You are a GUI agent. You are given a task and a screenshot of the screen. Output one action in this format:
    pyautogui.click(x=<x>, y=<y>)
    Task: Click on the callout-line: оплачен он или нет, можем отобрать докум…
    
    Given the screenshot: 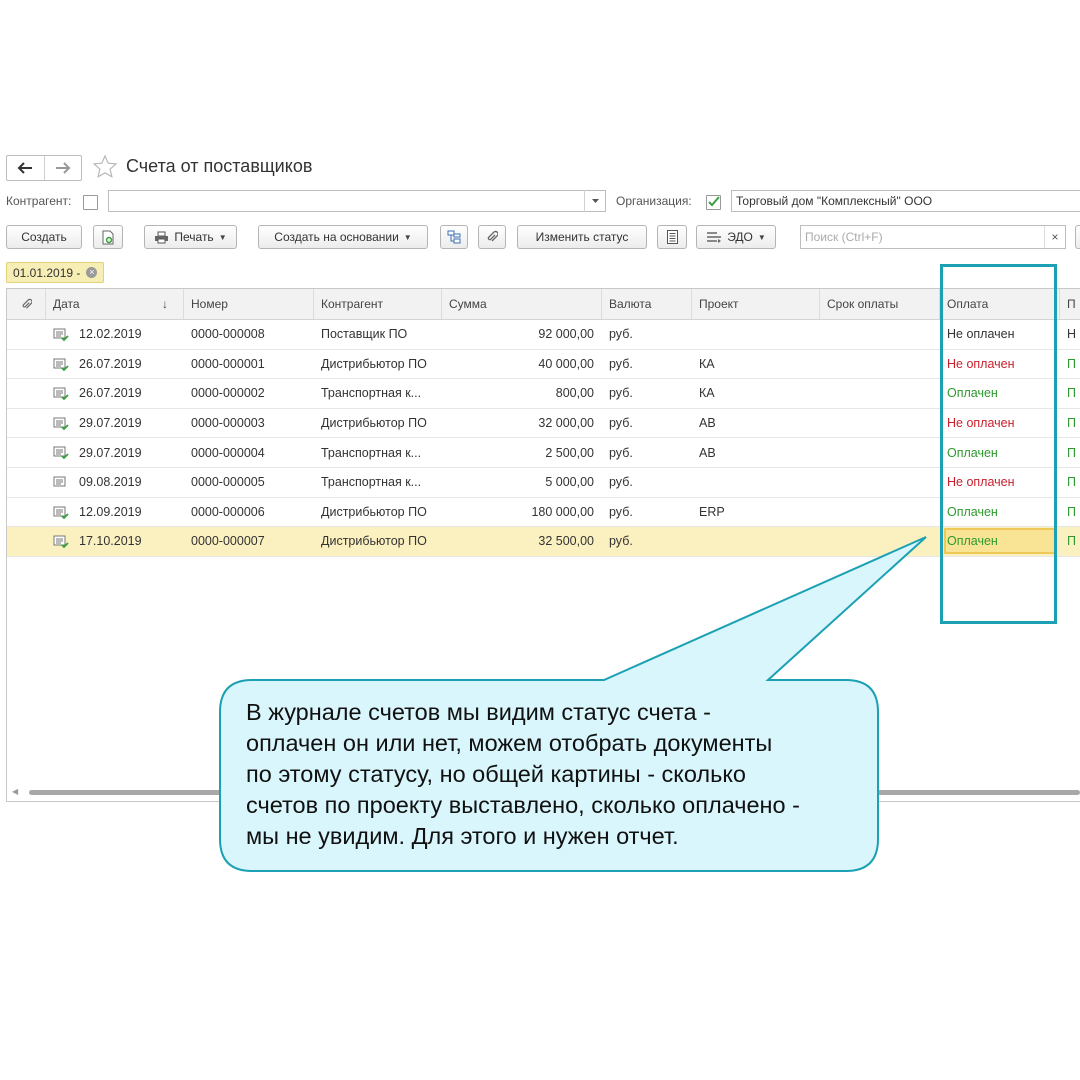 What is the action you would take?
    pyautogui.click(x=509, y=743)
    